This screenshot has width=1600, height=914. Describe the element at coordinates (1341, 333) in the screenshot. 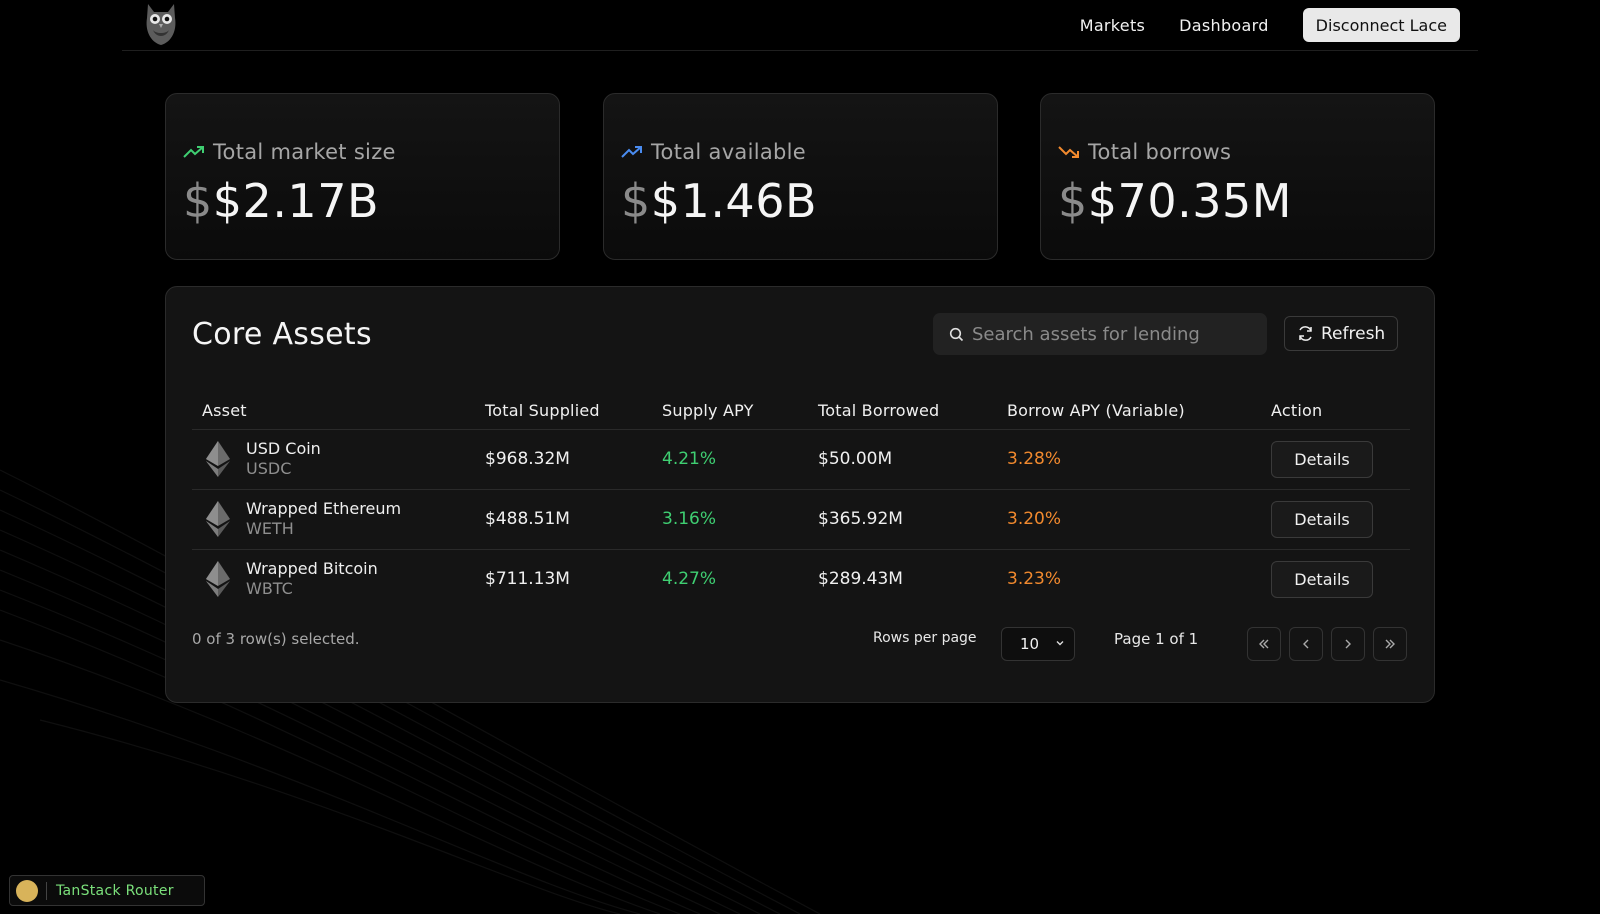

I see `refresh-button: Refresh` at that location.